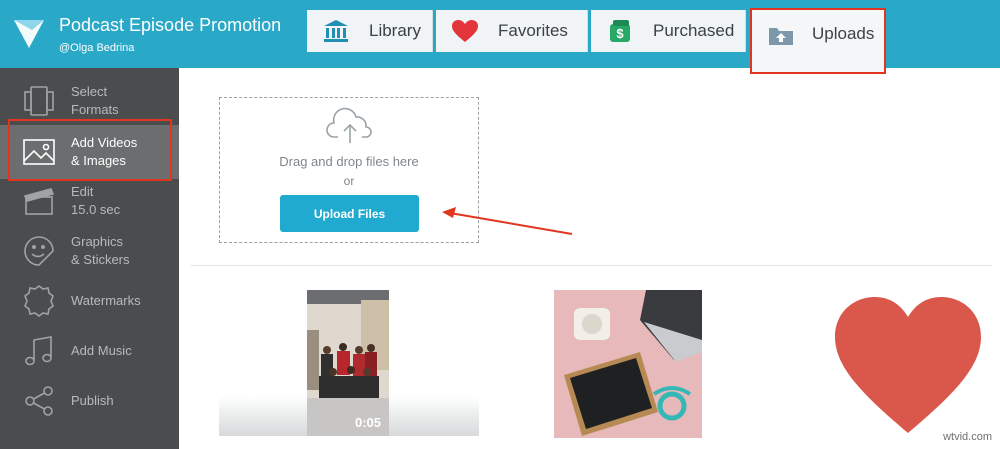 The height and width of the screenshot is (449, 1000). What do you see at coordinates (39, 201) in the screenshot?
I see `clapperboard-icon` at bounding box center [39, 201].